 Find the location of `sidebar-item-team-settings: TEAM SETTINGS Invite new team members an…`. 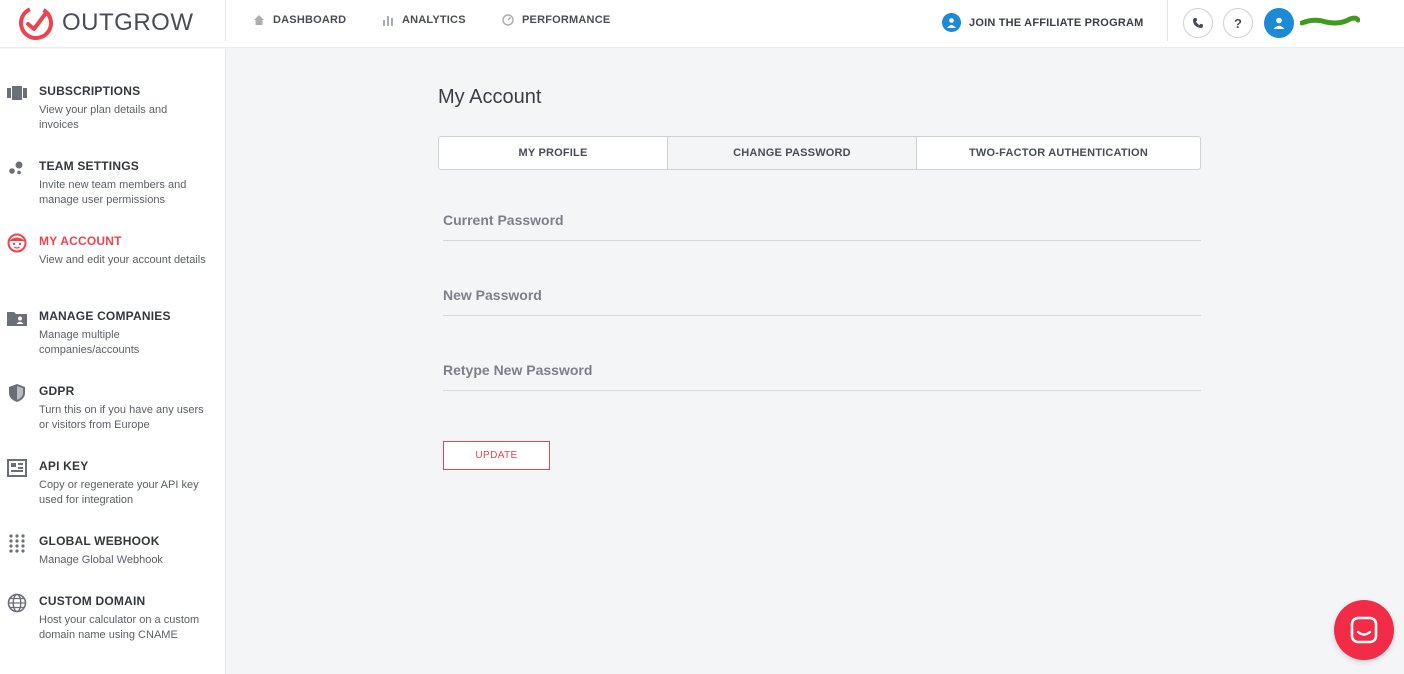

sidebar-item-team-settings: TEAM SETTINGS Invite new team members an… is located at coordinates (112, 168).